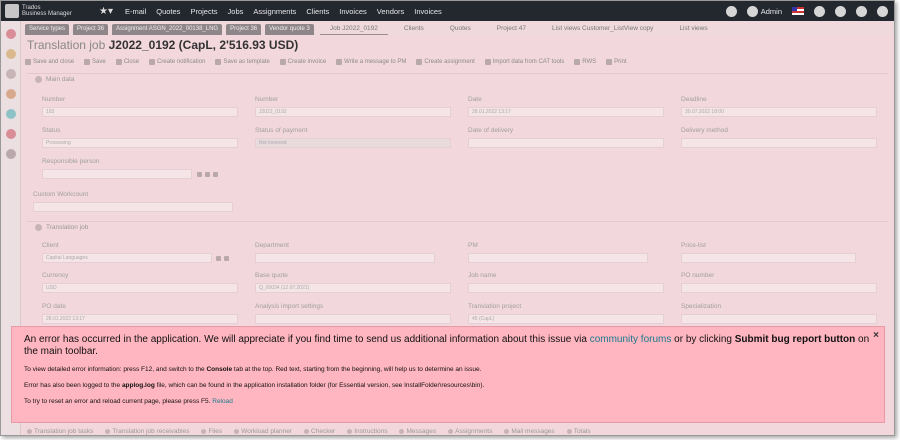  What do you see at coordinates (289, 29) in the screenshot?
I see `window-tab: Vendor quote 3` at bounding box center [289, 29].